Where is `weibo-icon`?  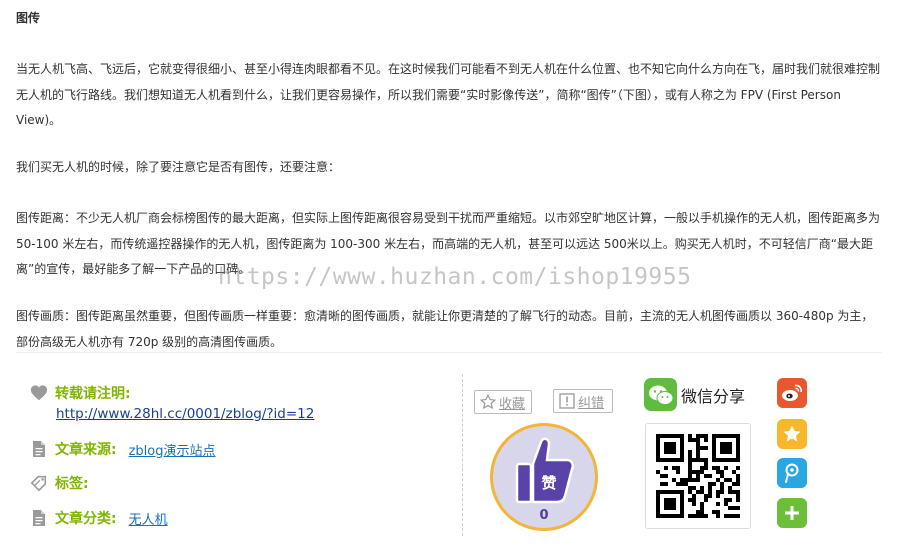 weibo-icon is located at coordinates (792, 392).